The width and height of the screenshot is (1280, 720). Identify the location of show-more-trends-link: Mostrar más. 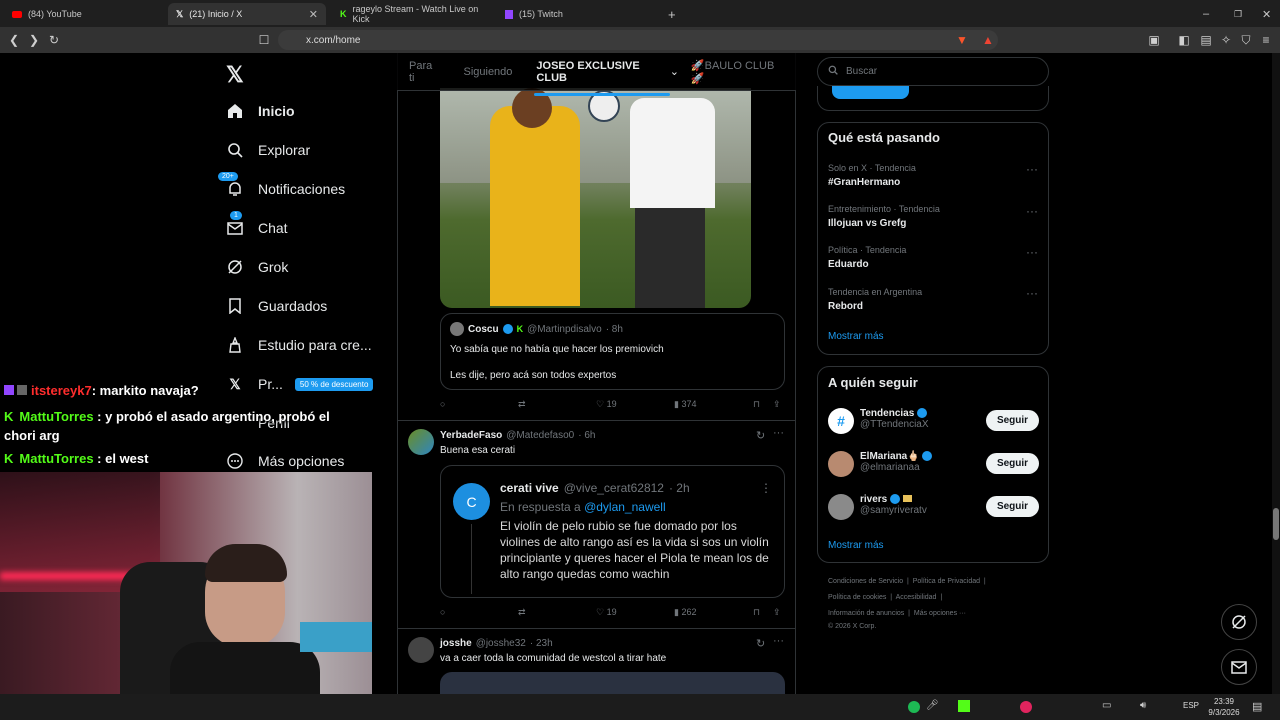
(856, 336).